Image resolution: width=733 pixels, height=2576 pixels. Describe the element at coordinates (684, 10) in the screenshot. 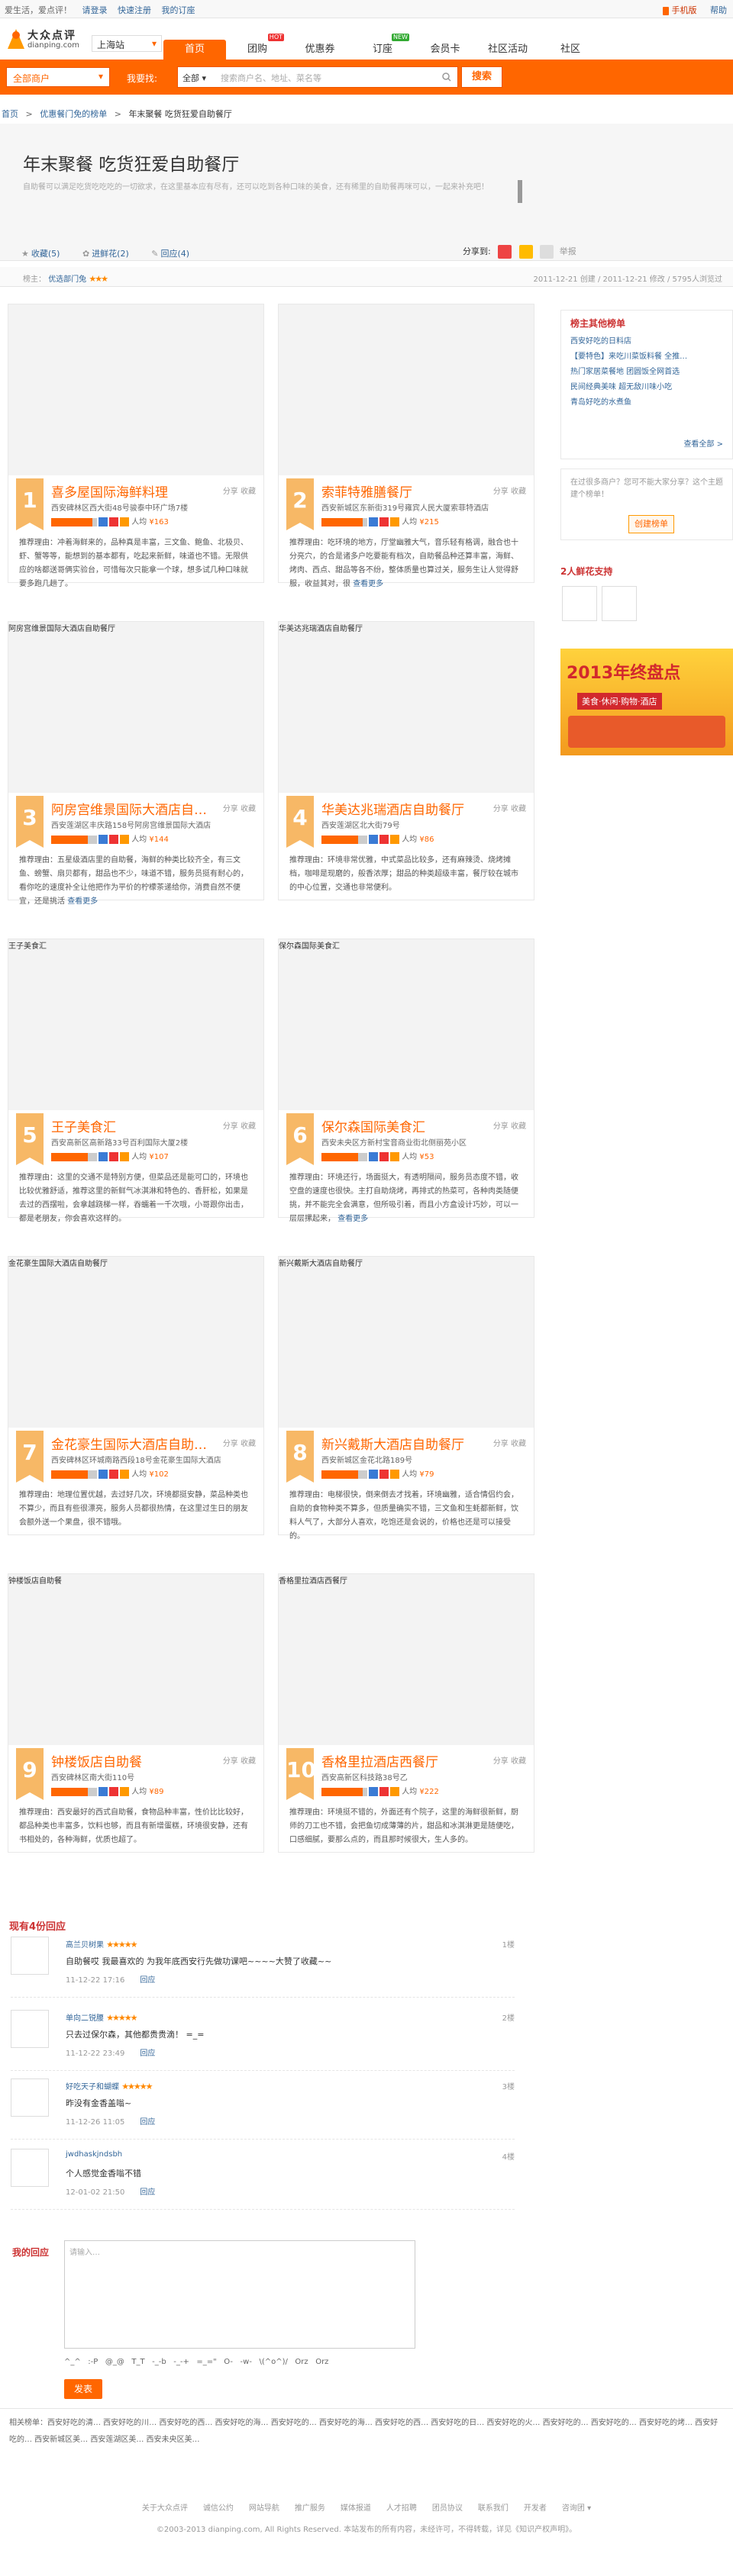

I see `mobile-link: 手机版` at that location.